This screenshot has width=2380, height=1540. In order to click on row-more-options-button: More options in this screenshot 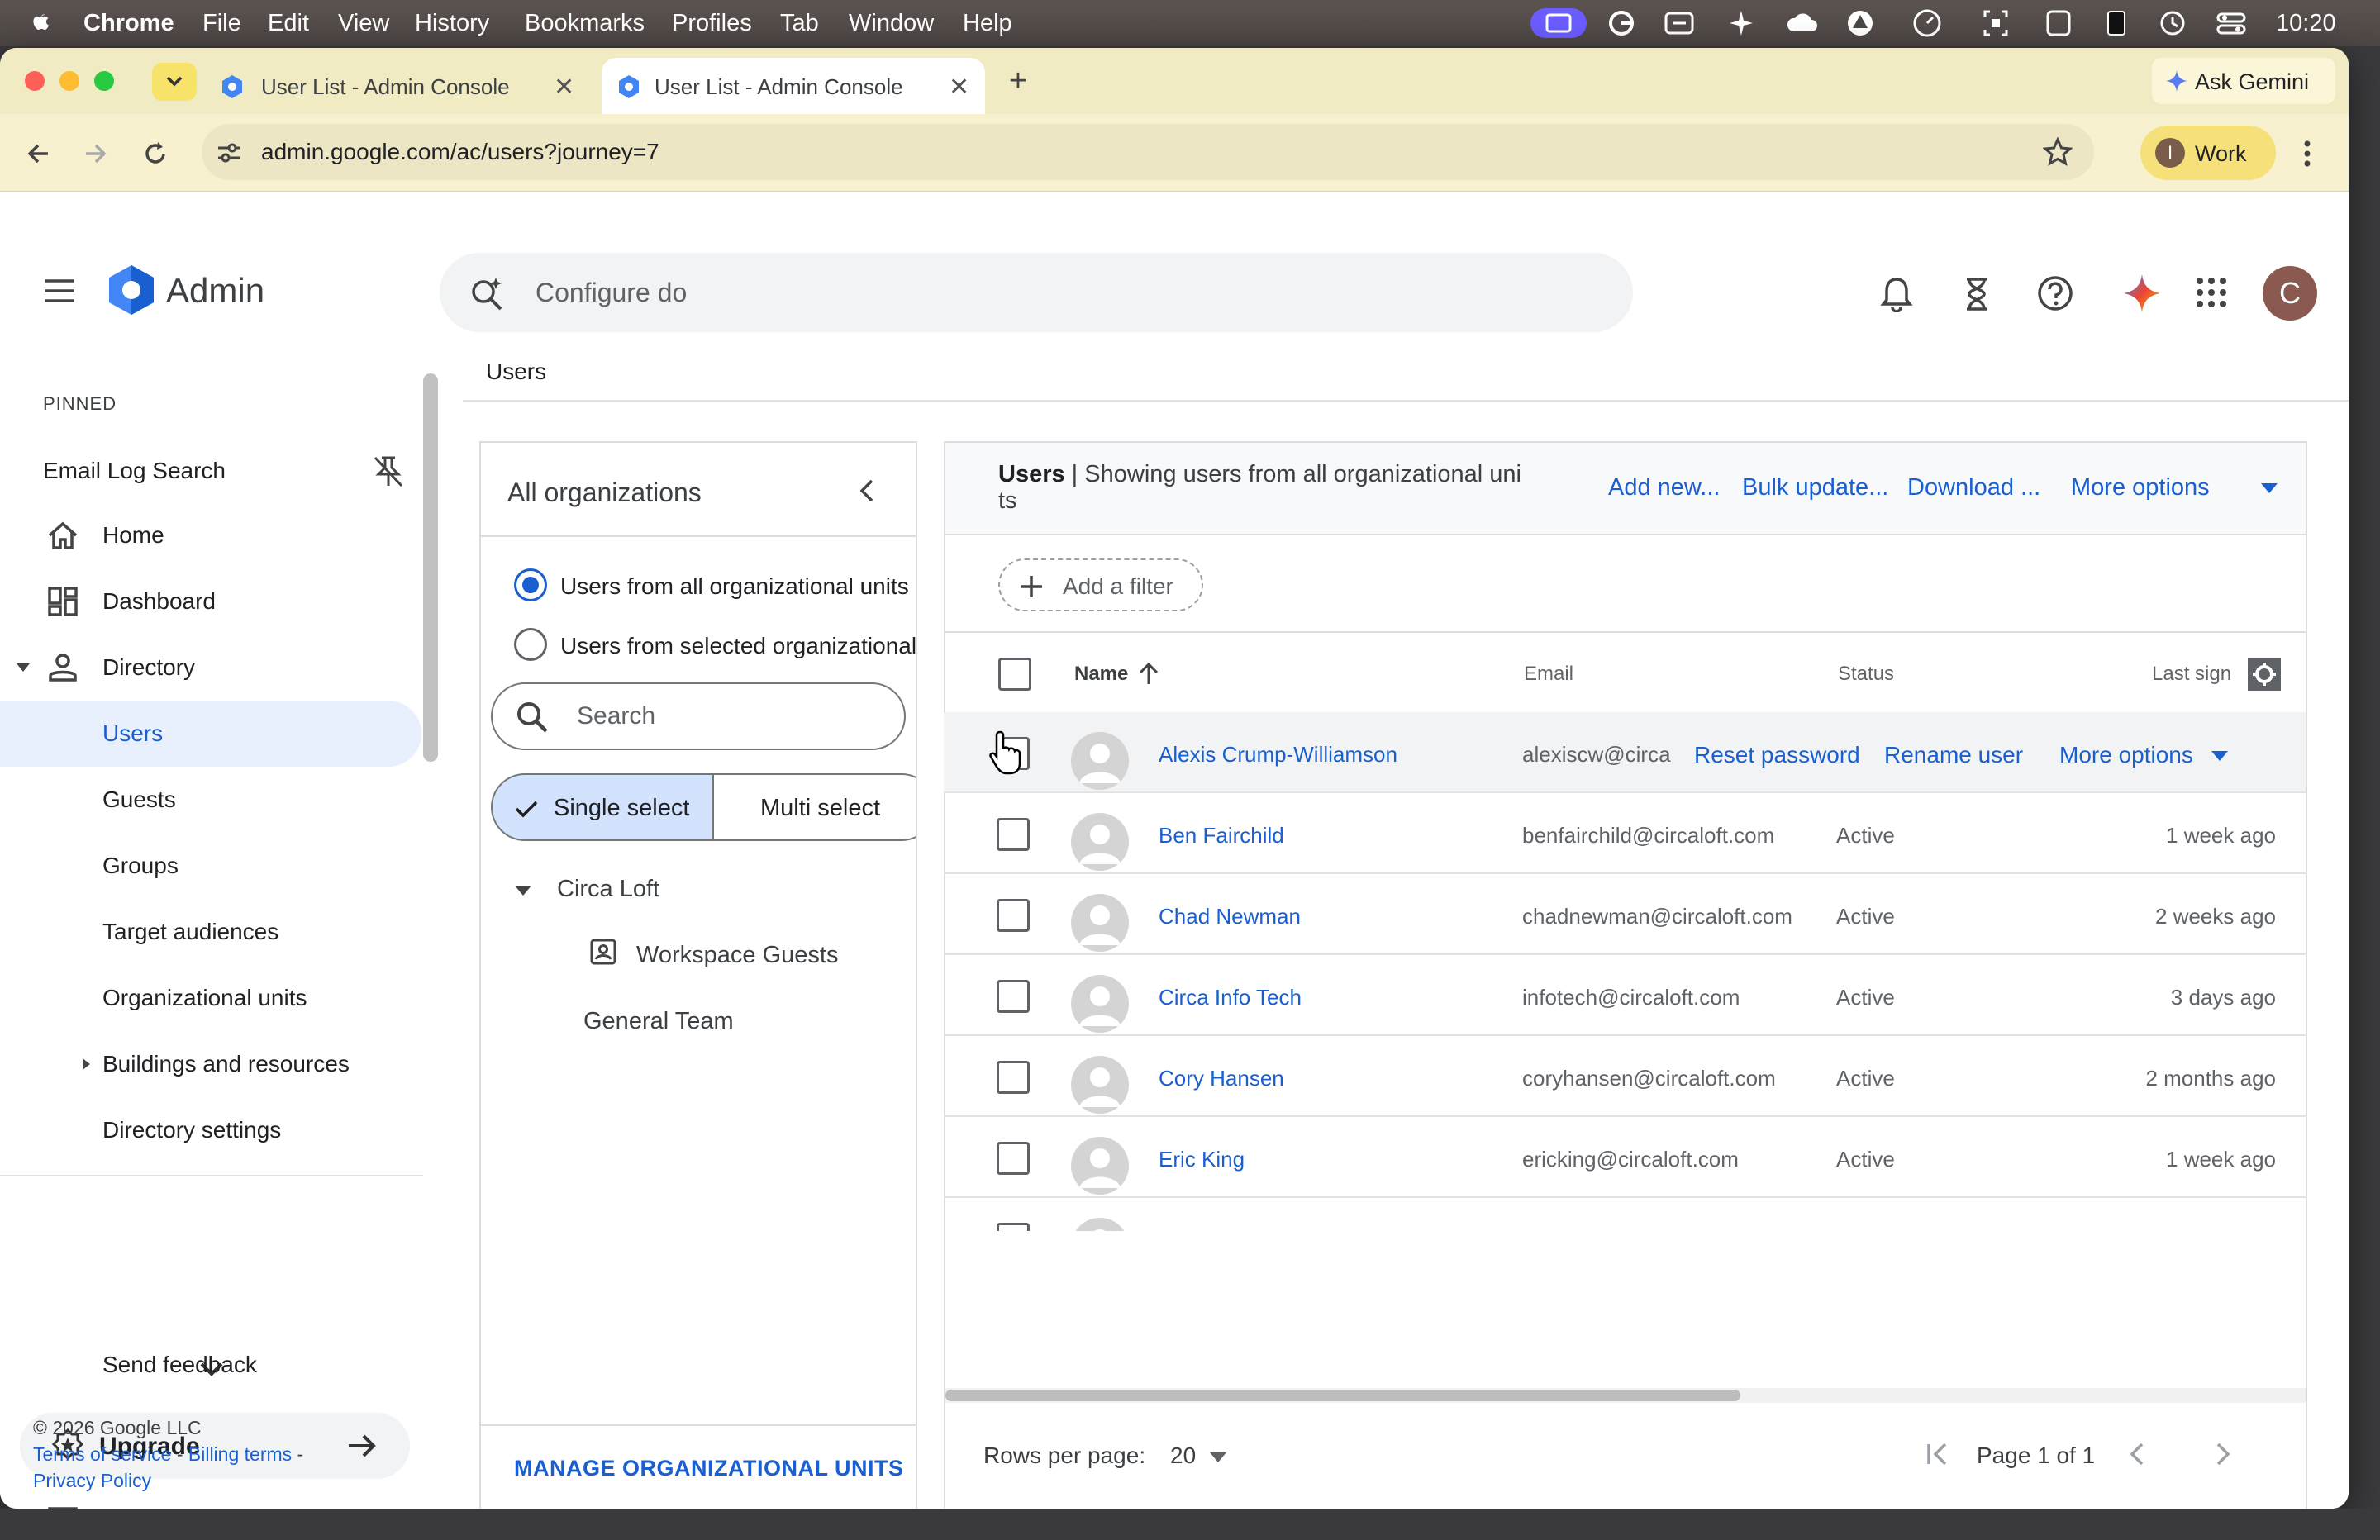, I will do `click(2126, 755)`.